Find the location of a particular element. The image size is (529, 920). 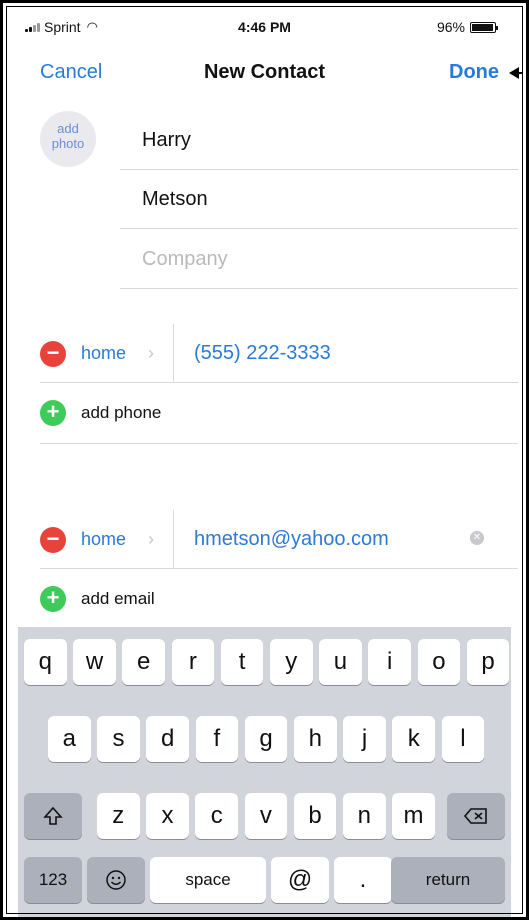

navigation-bar: Cancel New Contact Done is located at coordinates (264, 73).